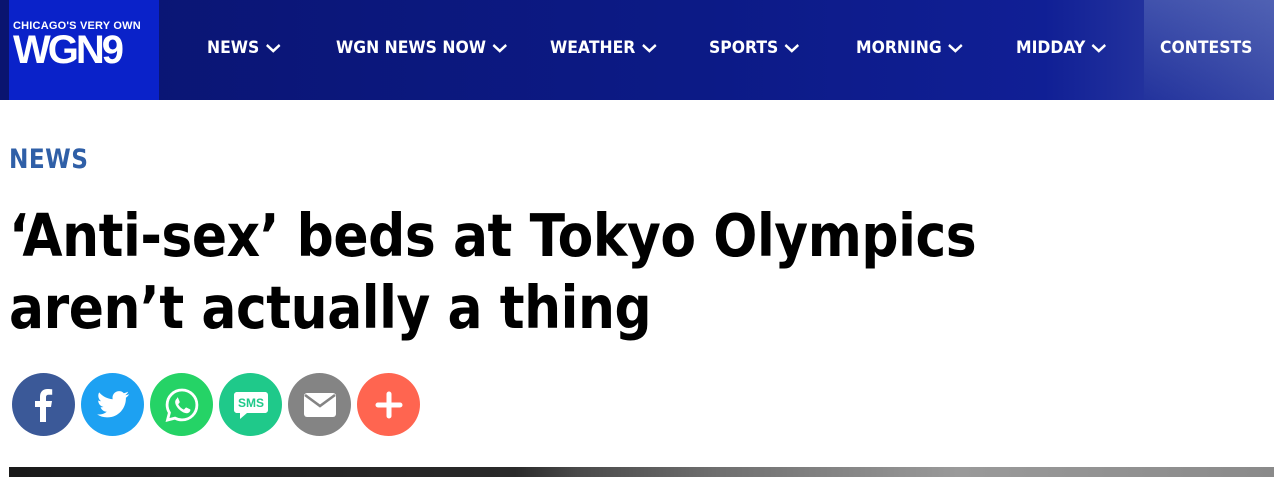  What do you see at coordinates (744, 48) in the screenshot?
I see `nav-item-label: SPORTS` at bounding box center [744, 48].